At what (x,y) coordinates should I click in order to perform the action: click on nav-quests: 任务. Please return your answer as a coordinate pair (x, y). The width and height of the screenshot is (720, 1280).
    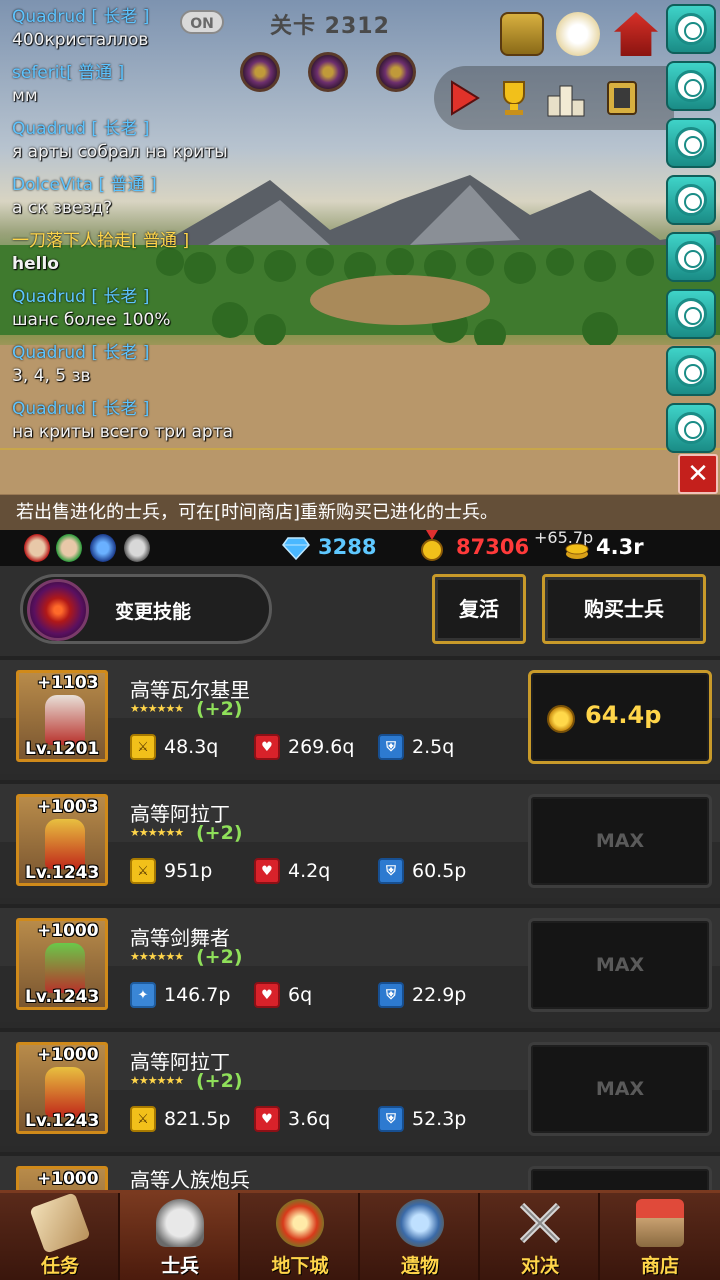
    Looking at the image, I should click on (60, 1236).